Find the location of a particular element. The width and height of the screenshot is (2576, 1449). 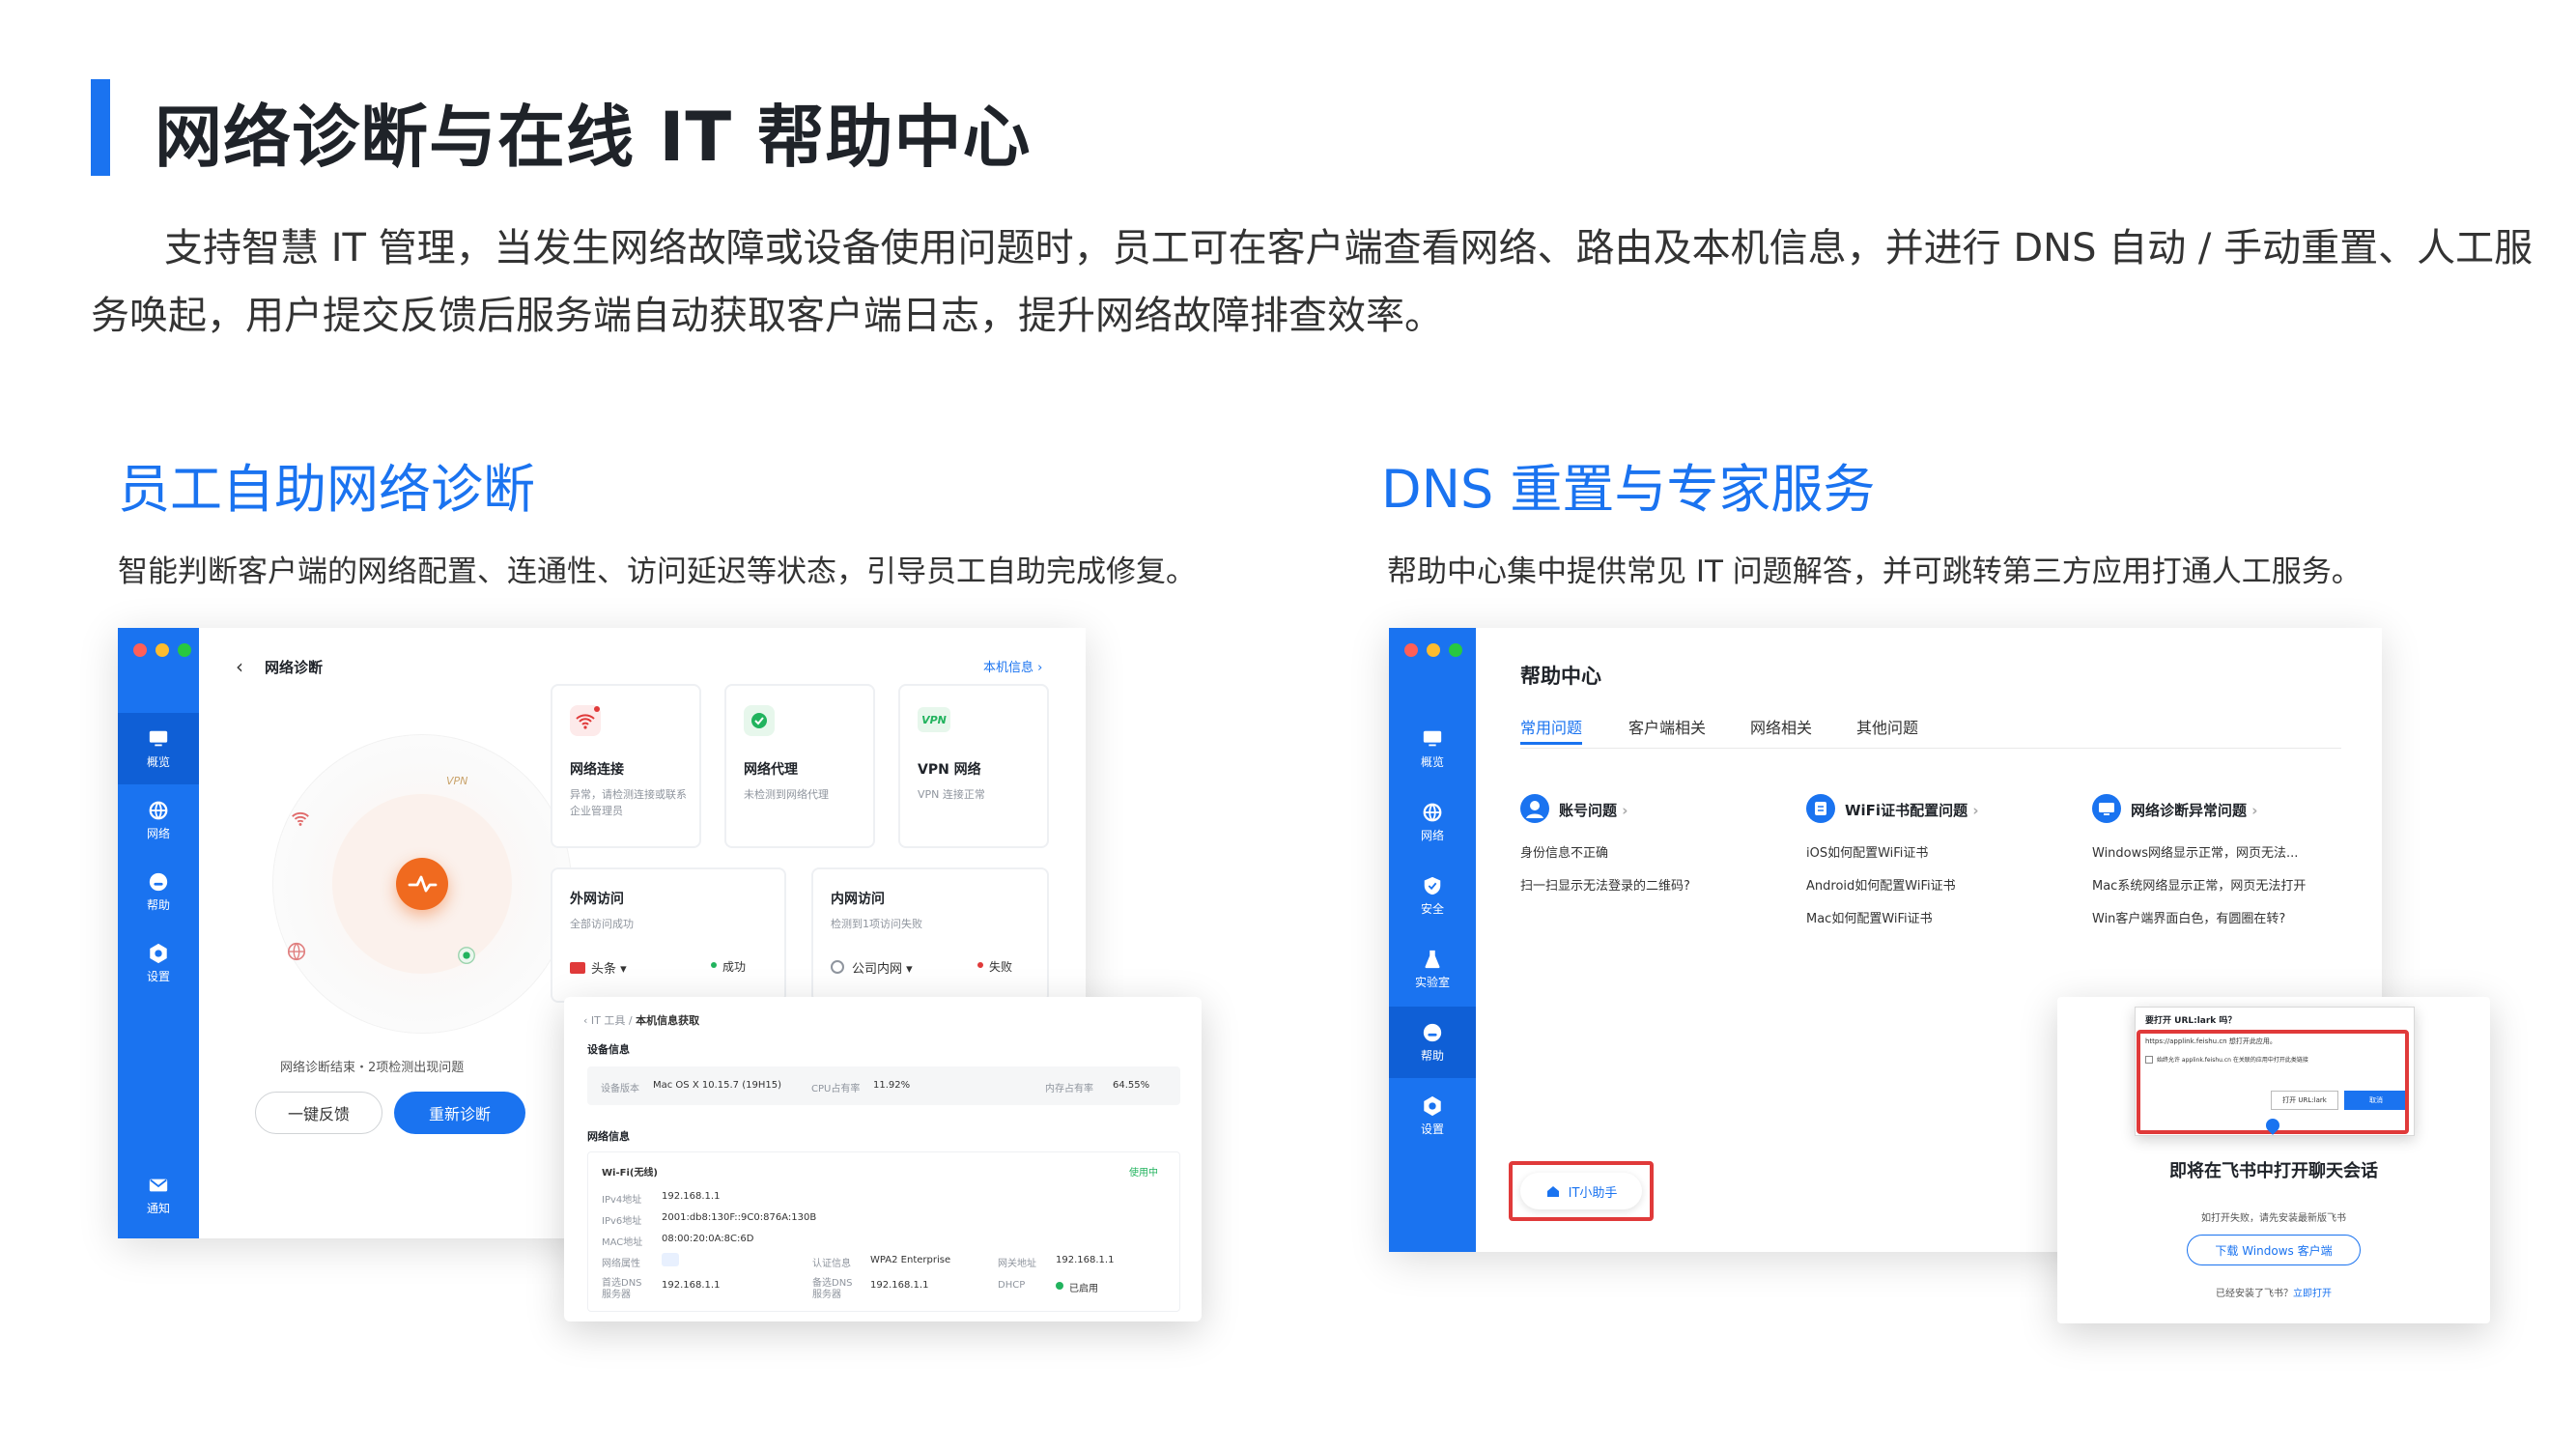

external-target-select: 头条 ▾ is located at coordinates (609, 967).